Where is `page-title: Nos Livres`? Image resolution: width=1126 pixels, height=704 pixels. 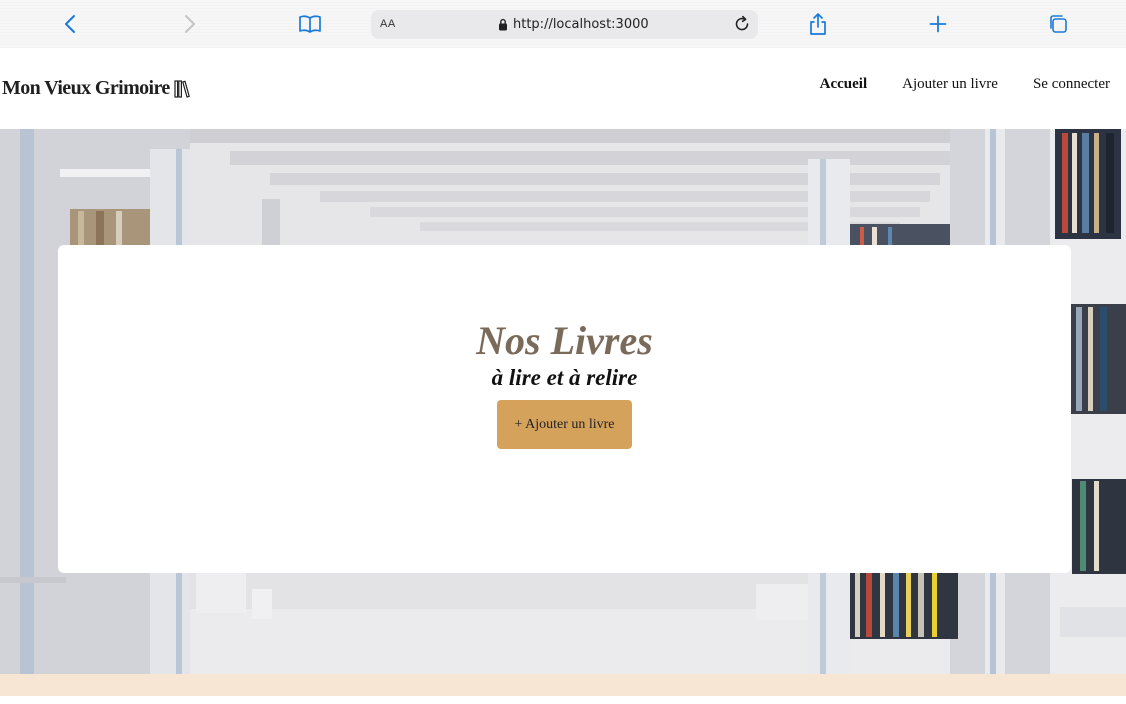 page-title: Nos Livres is located at coordinates (564, 340).